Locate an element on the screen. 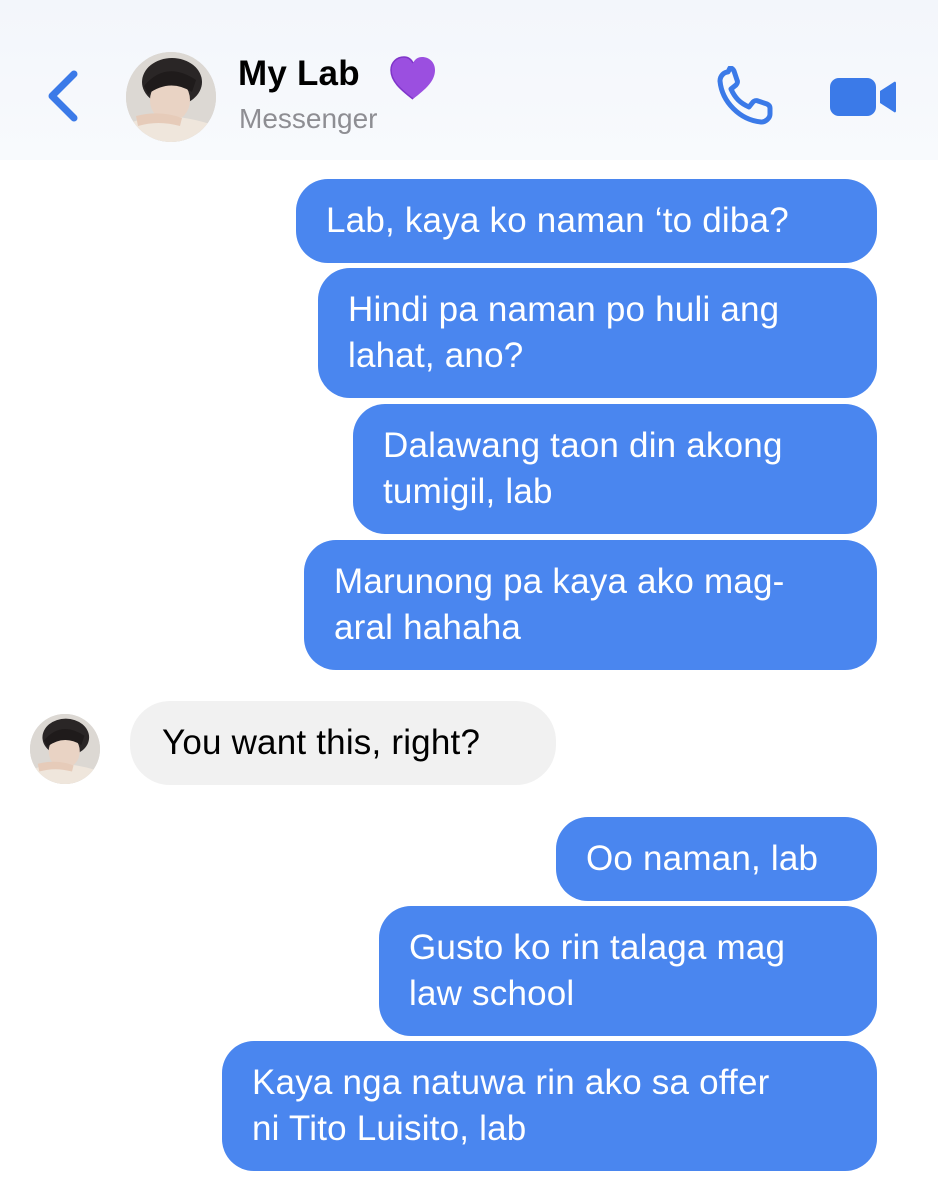  message-text: law school is located at coordinates (492, 993).